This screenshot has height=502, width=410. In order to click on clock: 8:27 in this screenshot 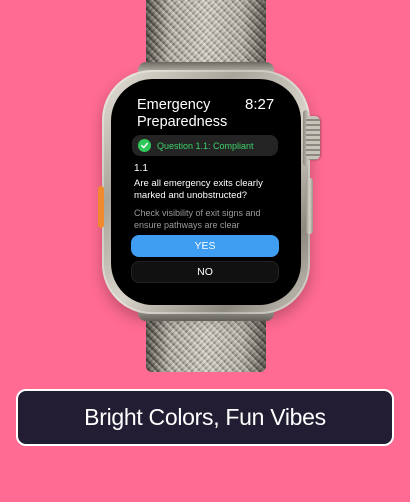, I will do `click(260, 104)`.